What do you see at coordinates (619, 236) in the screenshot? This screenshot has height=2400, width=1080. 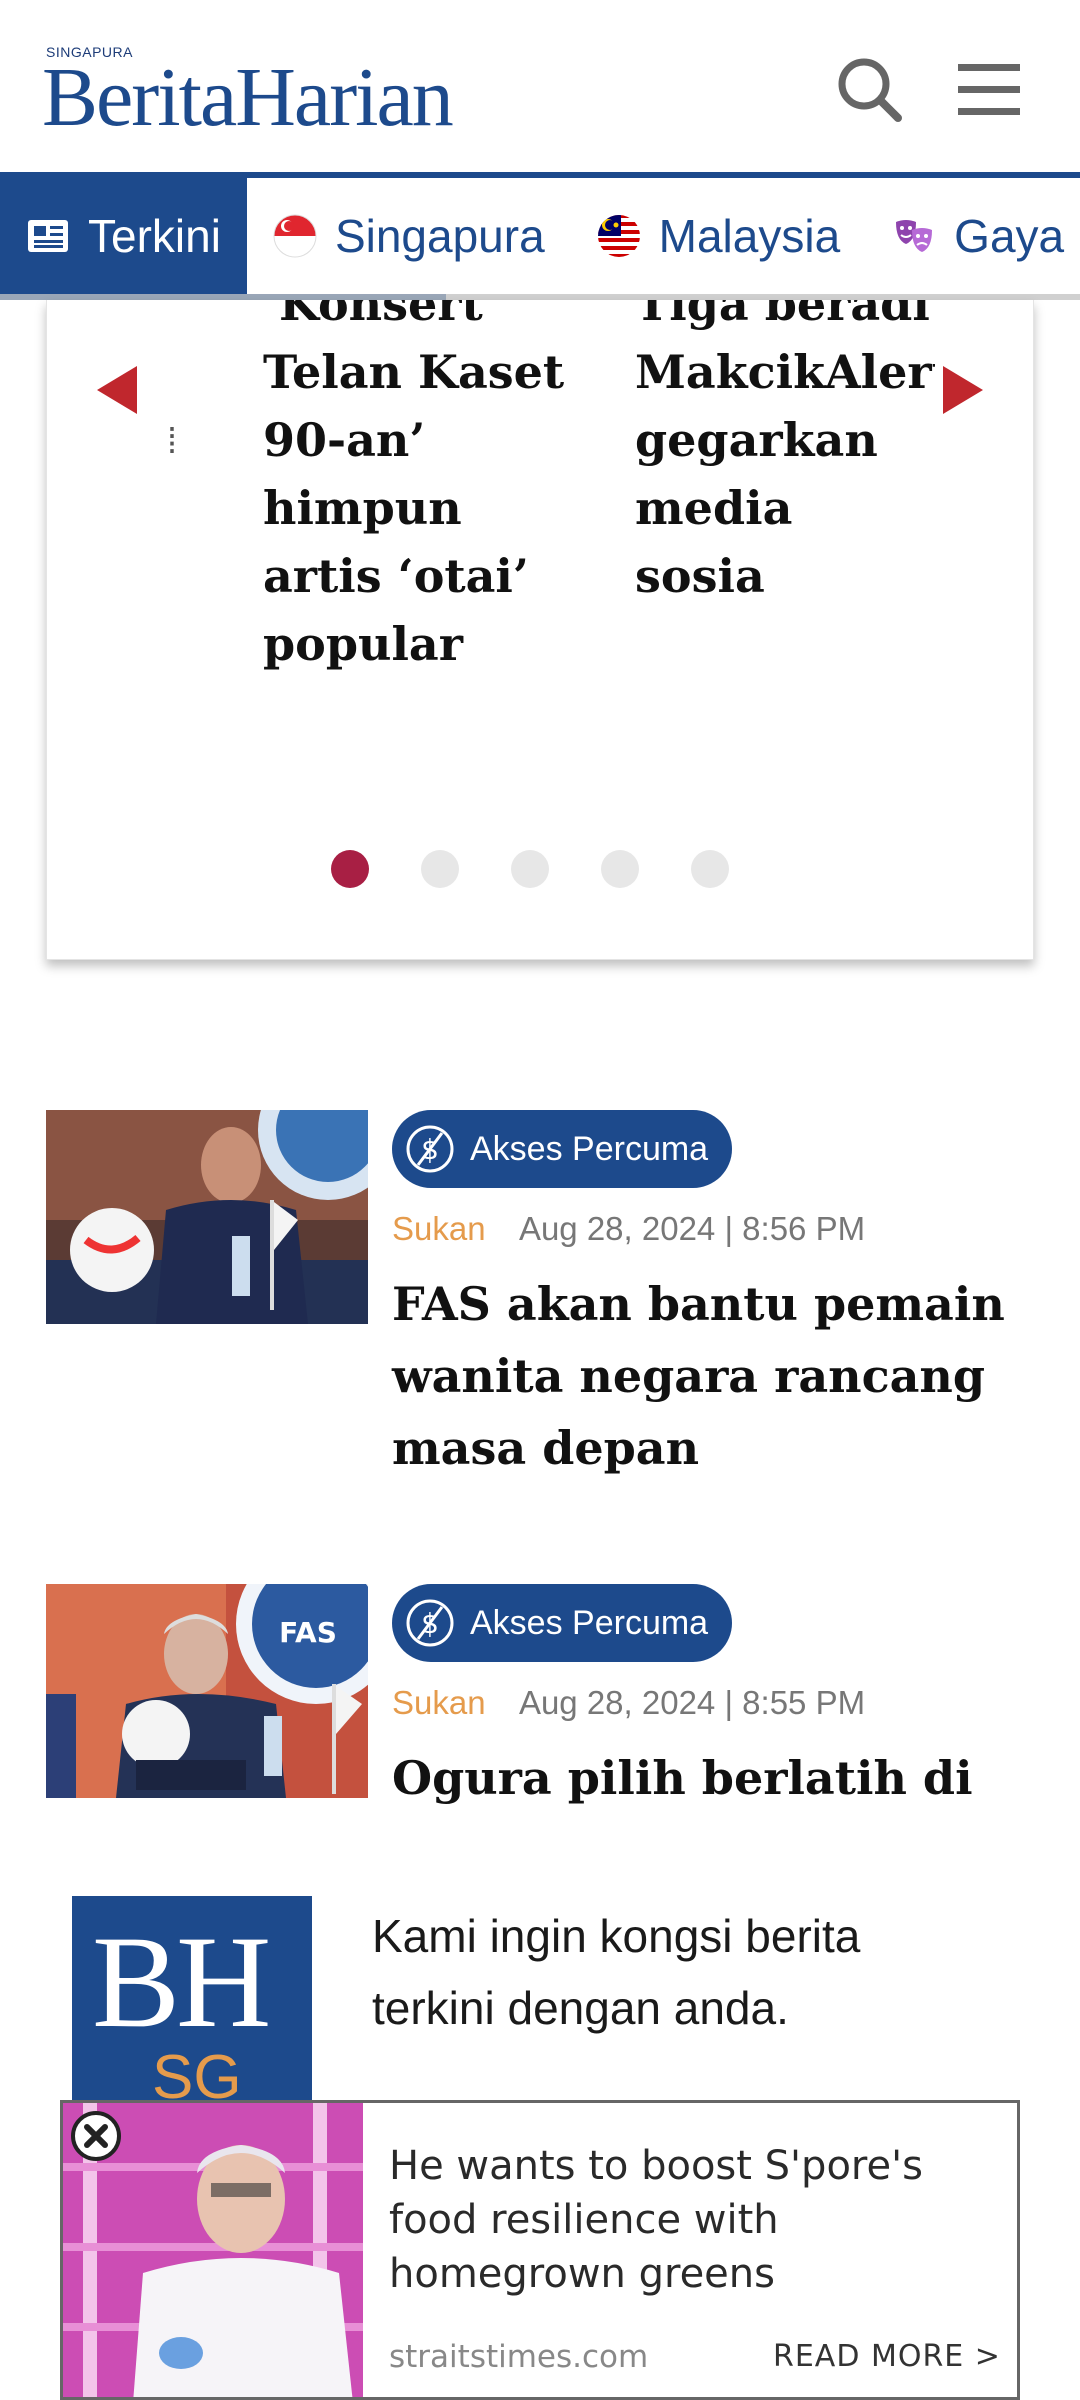 I see `malaysia-flag-icon` at bounding box center [619, 236].